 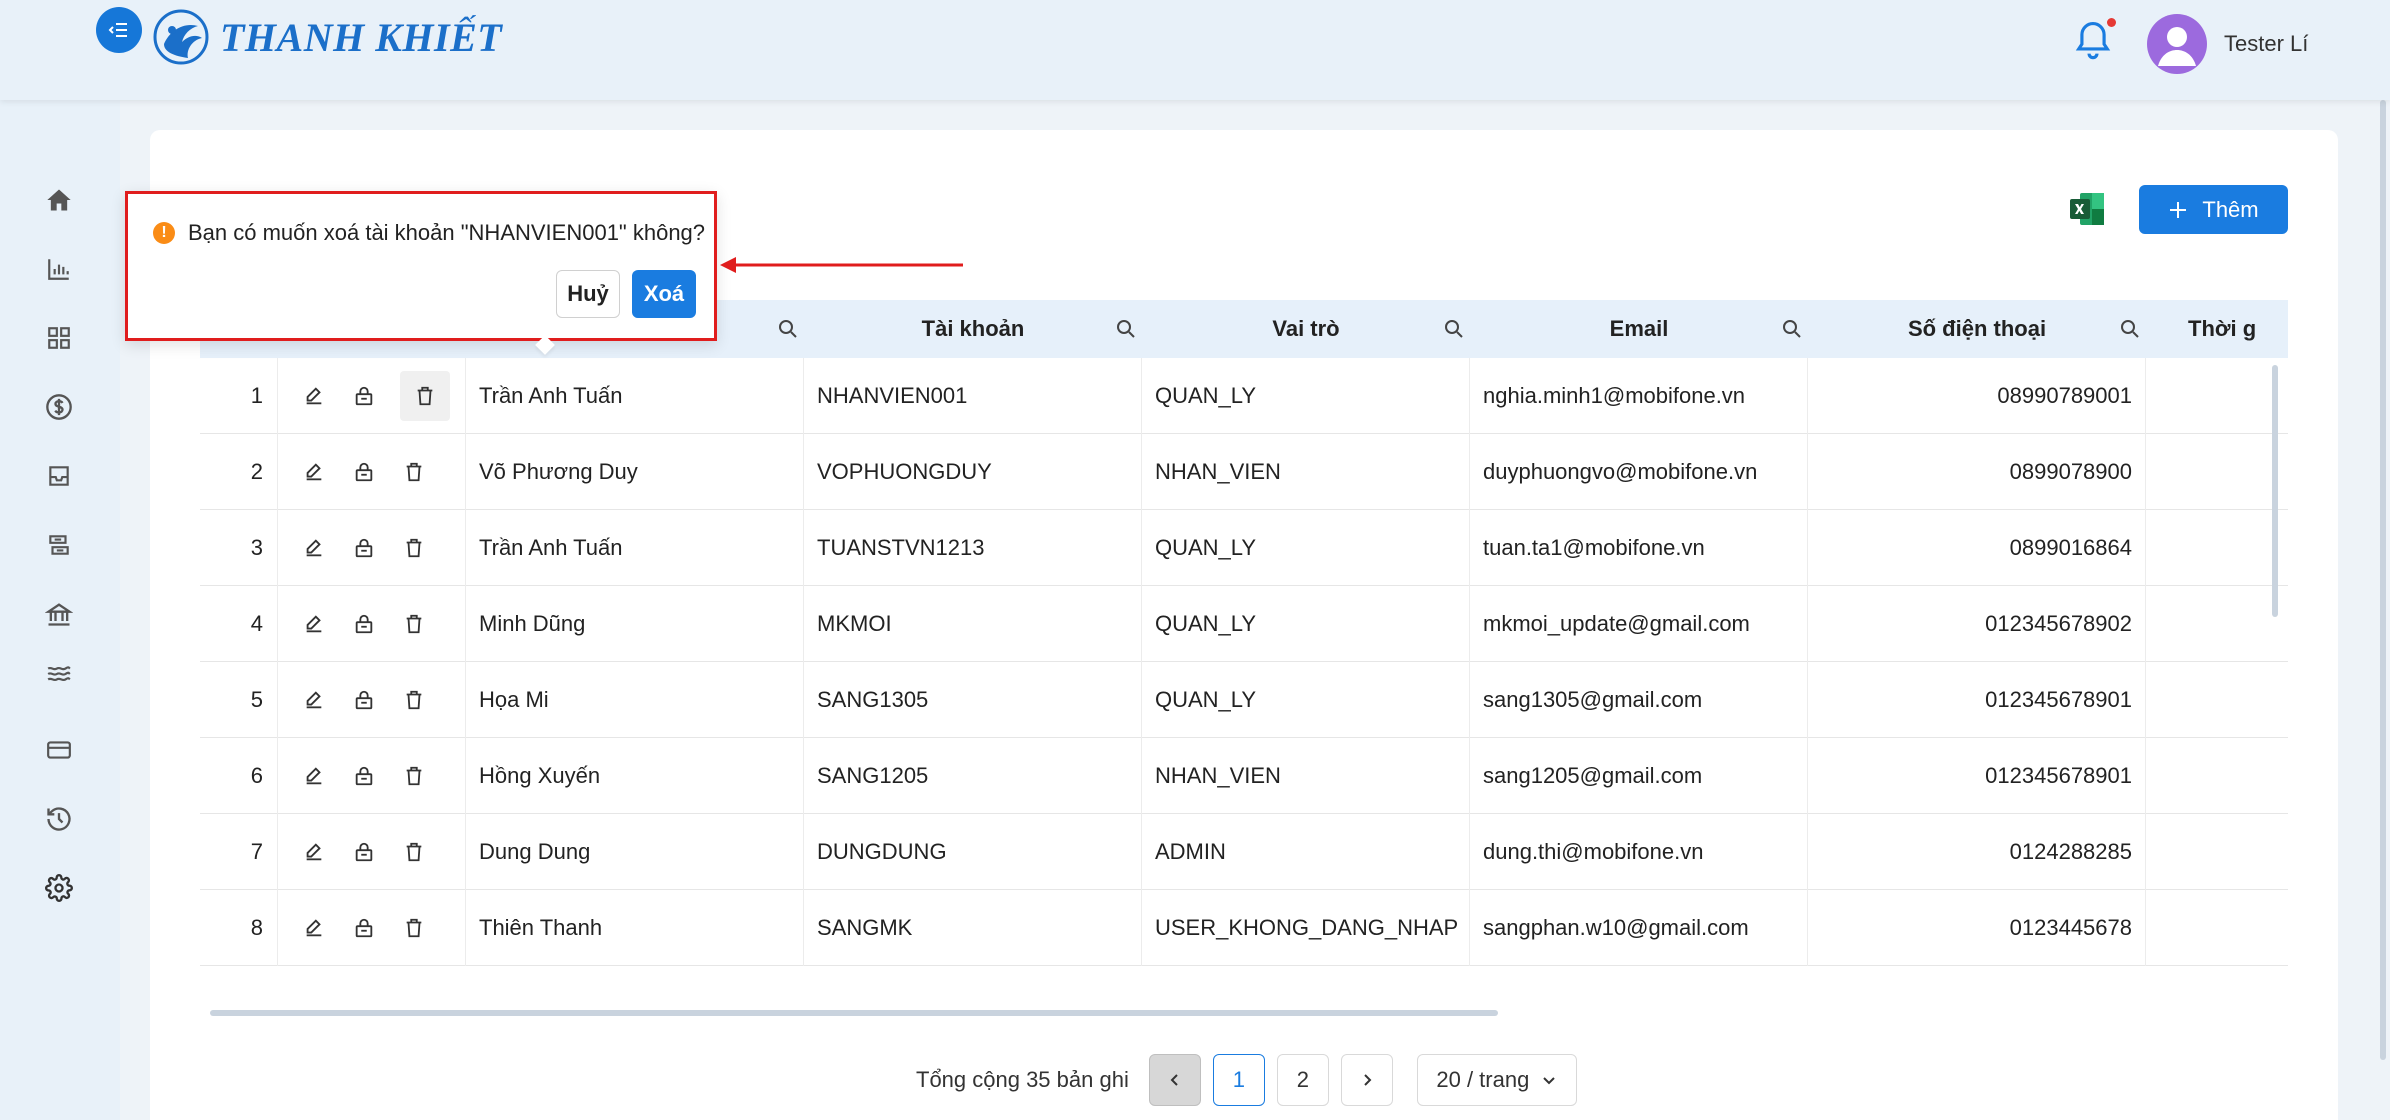 I want to click on menu-toggle-button, so click(x=119, y=30).